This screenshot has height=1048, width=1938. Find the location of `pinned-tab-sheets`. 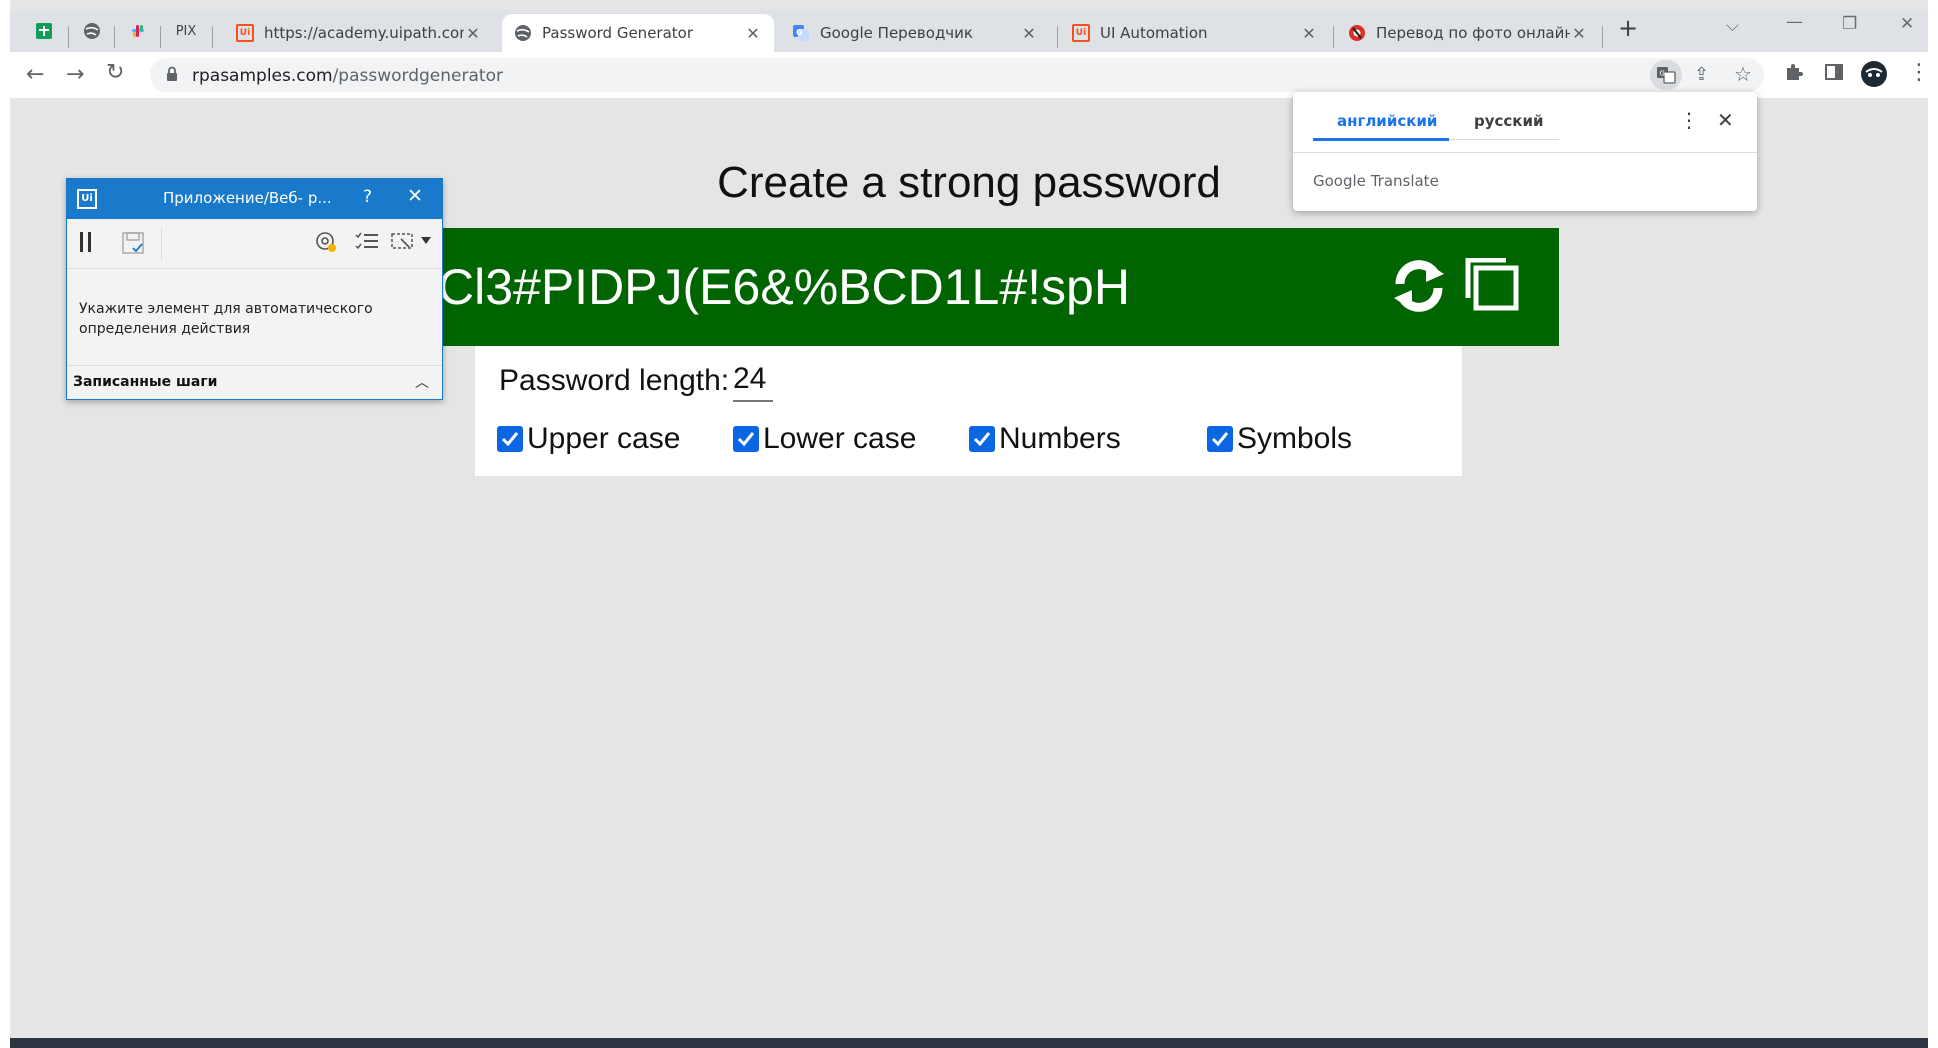

pinned-tab-sheets is located at coordinates (44, 31).